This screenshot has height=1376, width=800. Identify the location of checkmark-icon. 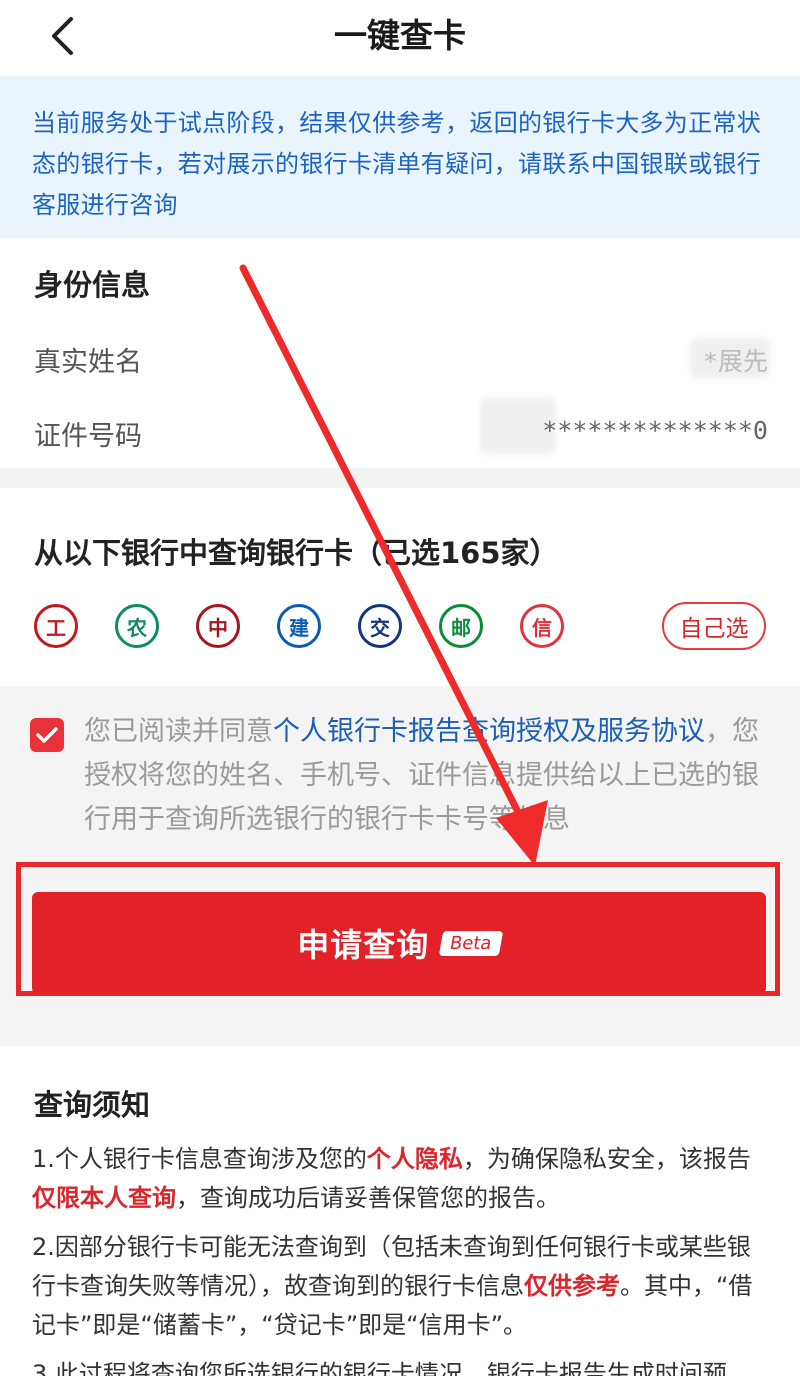
(47, 735).